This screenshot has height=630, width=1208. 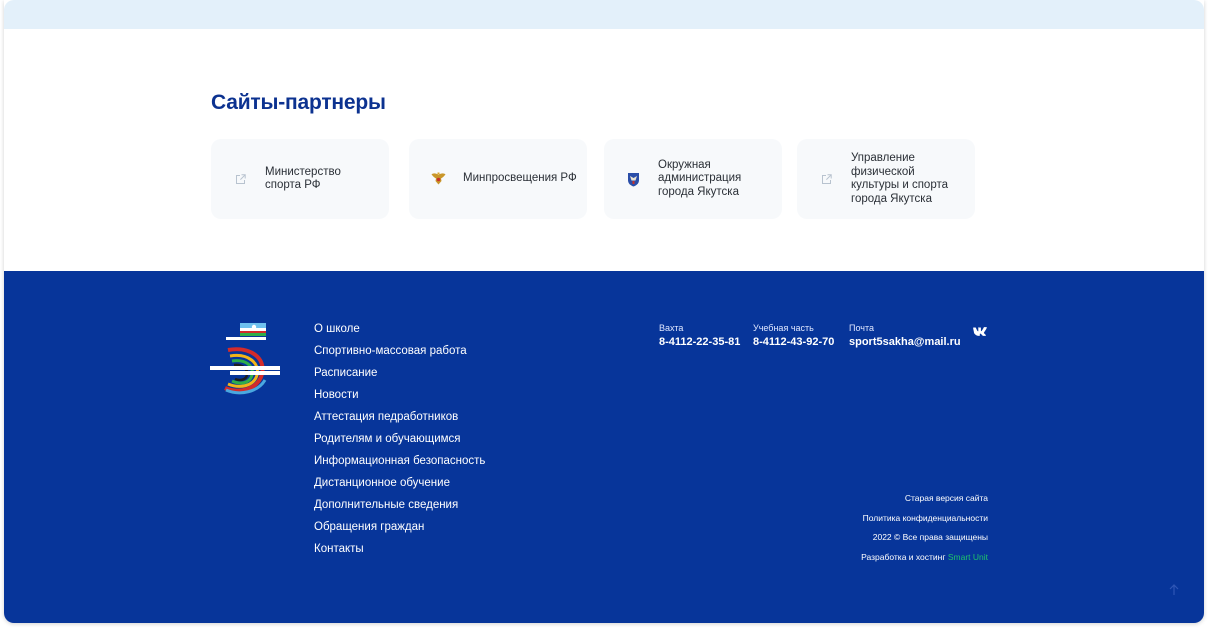 I want to click on footer-nav-parents: Родителям и обучающимся, so click(x=399, y=443).